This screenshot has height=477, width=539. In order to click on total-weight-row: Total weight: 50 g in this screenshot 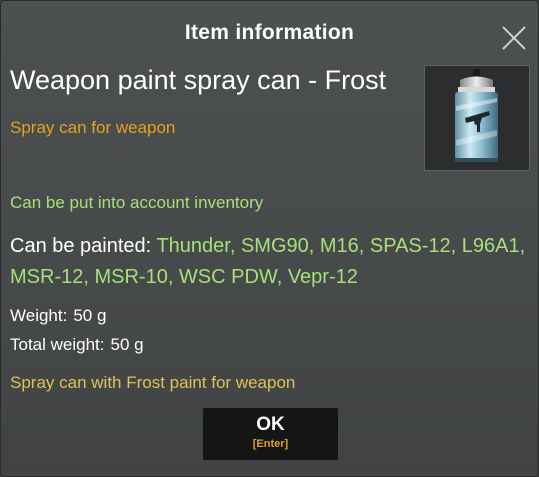, I will do `click(77, 345)`.